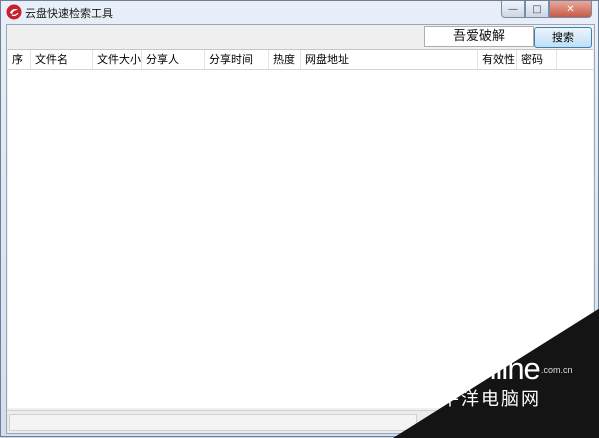 This screenshot has height=438, width=599. What do you see at coordinates (501, 334) in the screenshot?
I see `watermark-pixel-icon` at bounding box center [501, 334].